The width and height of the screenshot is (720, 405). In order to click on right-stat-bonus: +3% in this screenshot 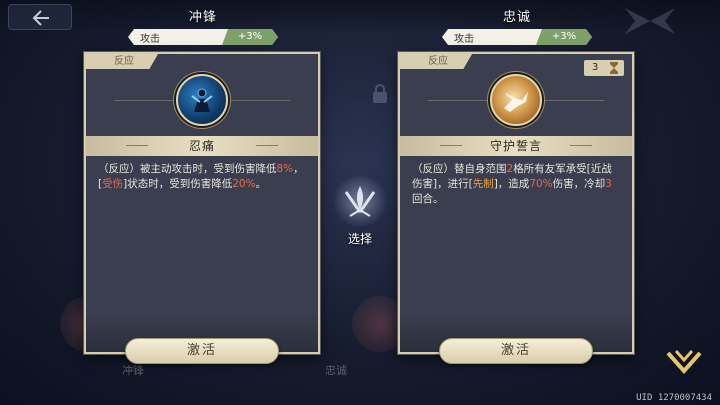, I will do `click(564, 37)`.